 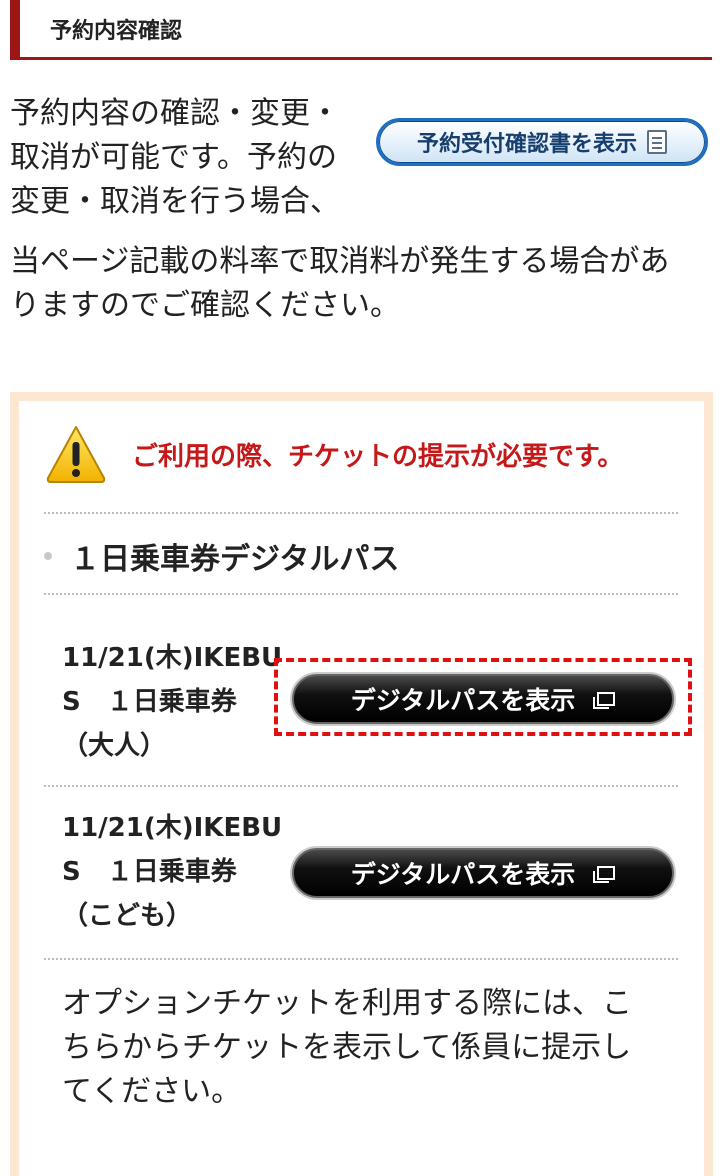 What do you see at coordinates (235, 559) in the screenshot?
I see `pass-title-text: １日乗車券デジタルパス` at bounding box center [235, 559].